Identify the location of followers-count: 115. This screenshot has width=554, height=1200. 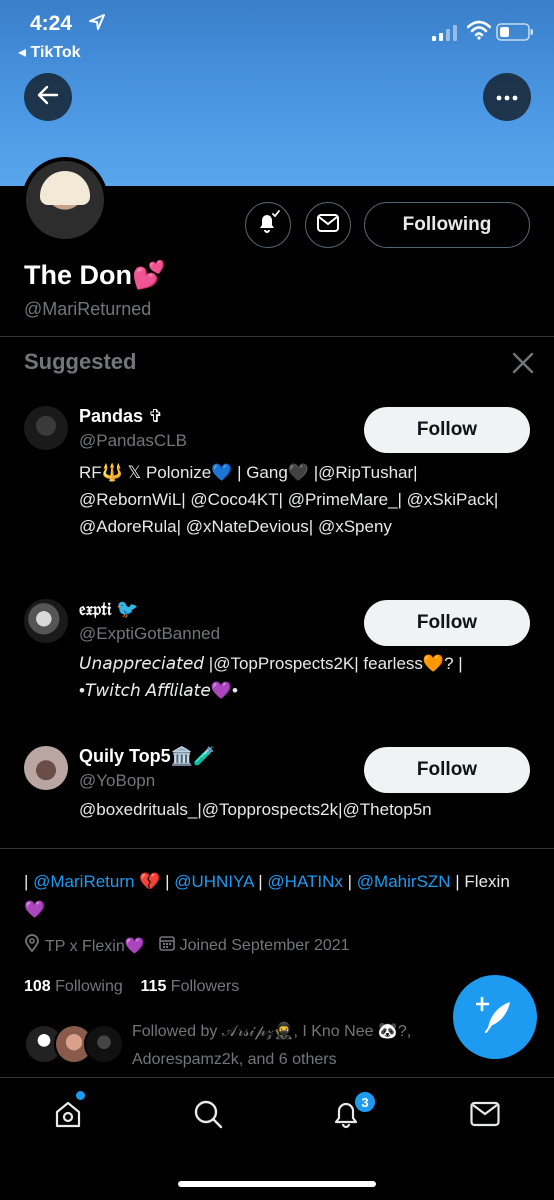
(153, 986).